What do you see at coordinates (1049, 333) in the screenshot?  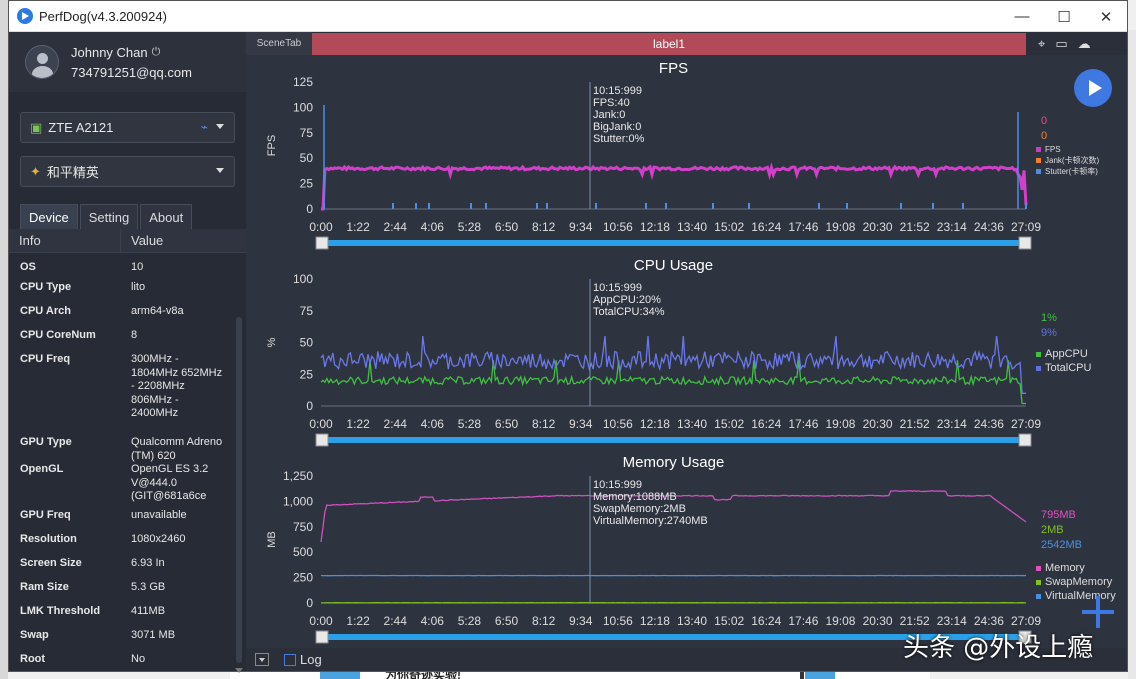 I see `current-value: 9%` at bounding box center [1049, 333].